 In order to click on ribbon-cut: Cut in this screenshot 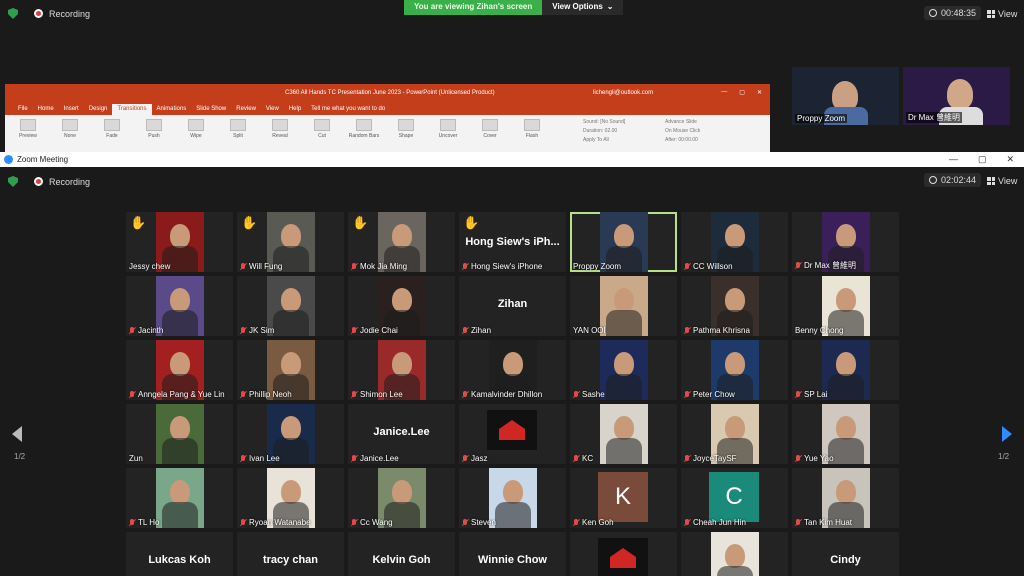, I will do `click(322, 129)`.